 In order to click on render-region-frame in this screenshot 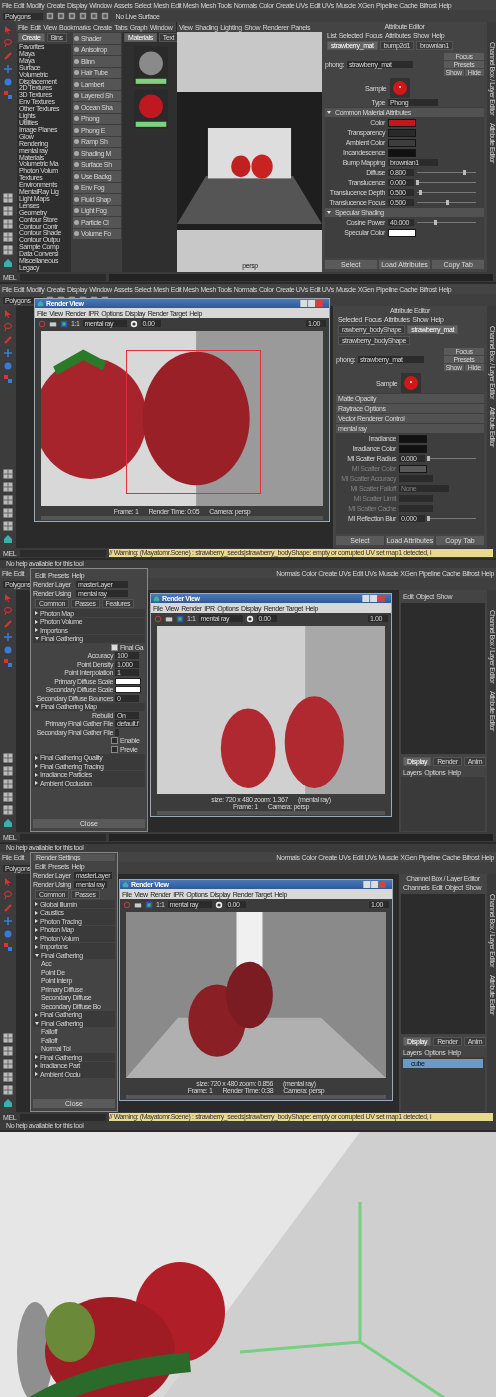, I will do `click(194, 422)`.